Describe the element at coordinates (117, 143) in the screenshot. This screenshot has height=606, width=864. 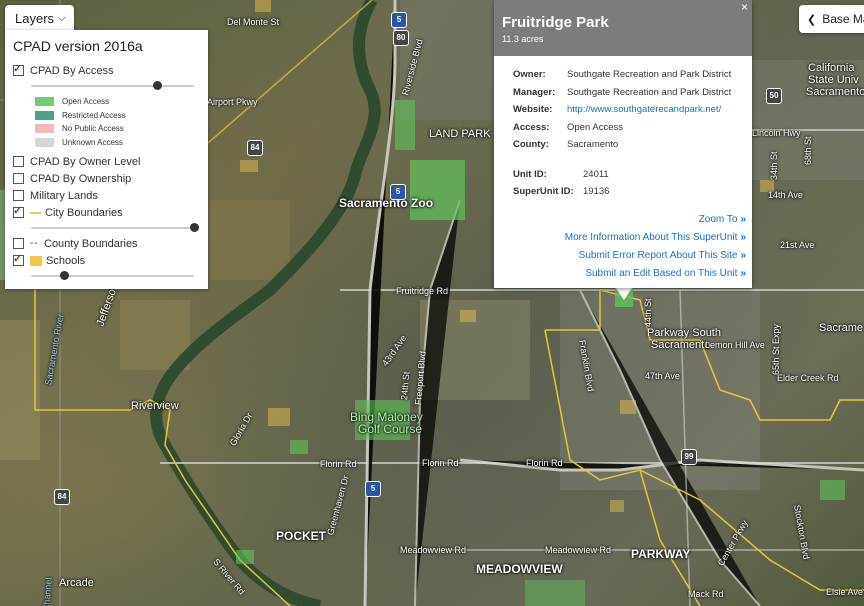
I see `legend-item-unknown: Unknown Access` at that location.